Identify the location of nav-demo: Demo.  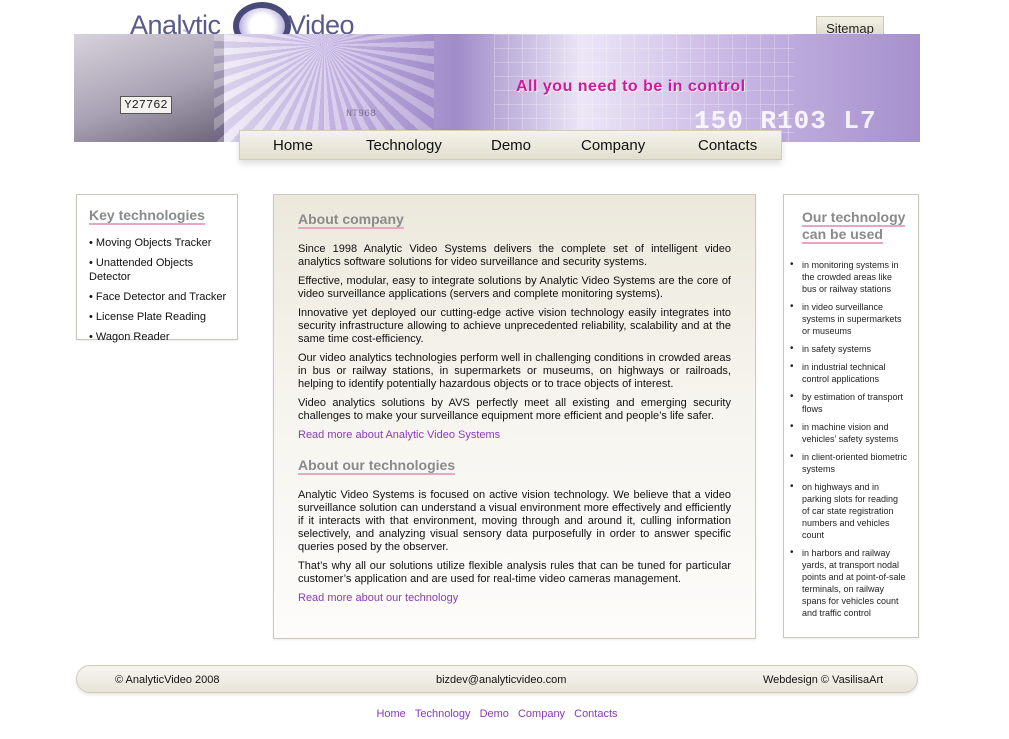
(511, 145).